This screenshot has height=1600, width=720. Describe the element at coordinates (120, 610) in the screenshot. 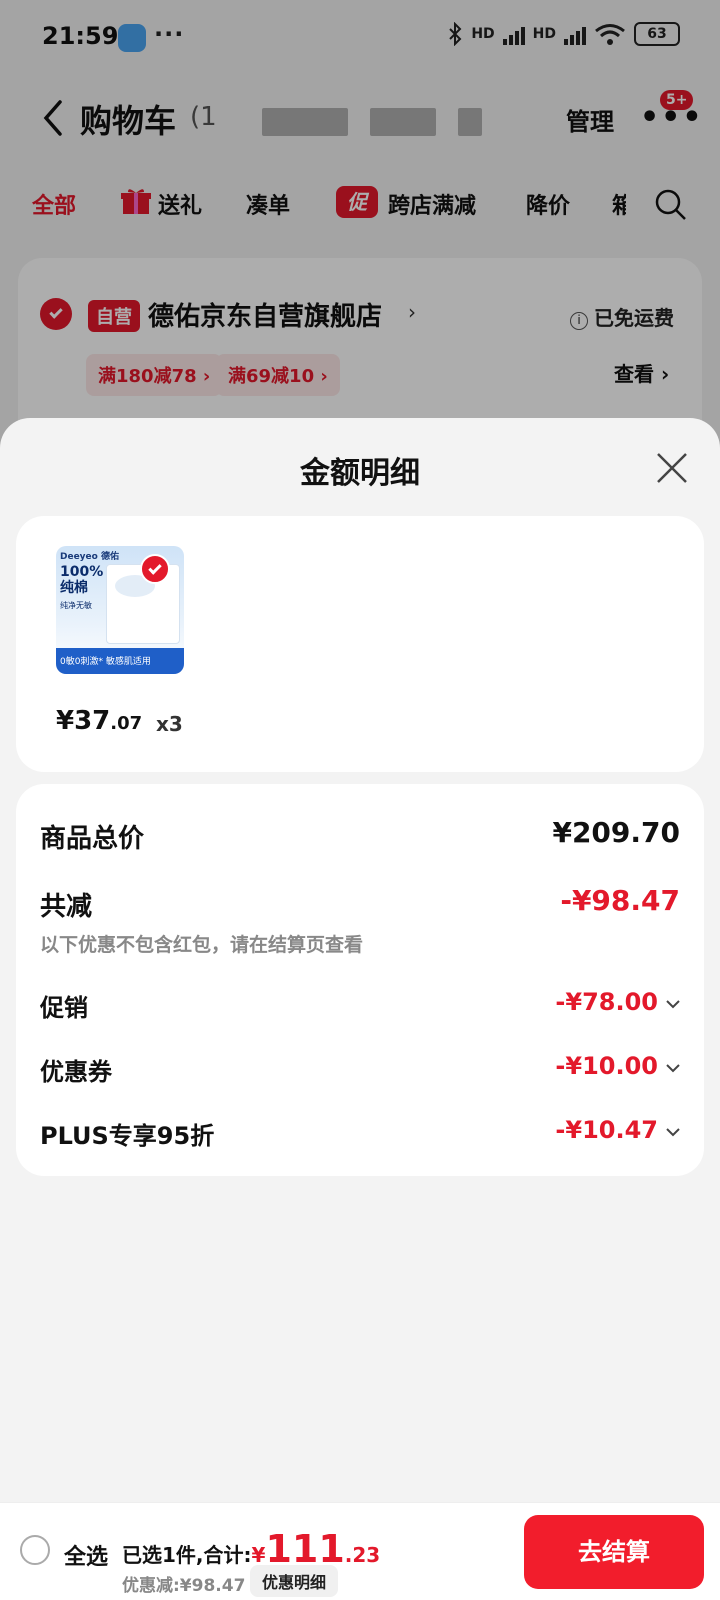

I see `product-thumbnail: Deeyeo 德佑 100% 纯棉 纯净无敏 0敏0刺激* 敏感肌适用` at that location.